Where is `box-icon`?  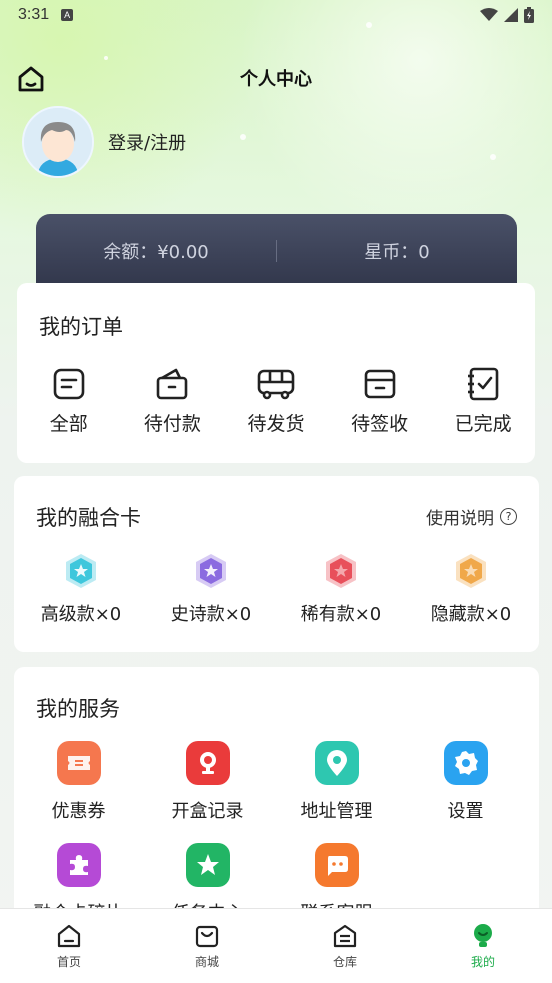 box-icon is located at coordinates (379, 384).